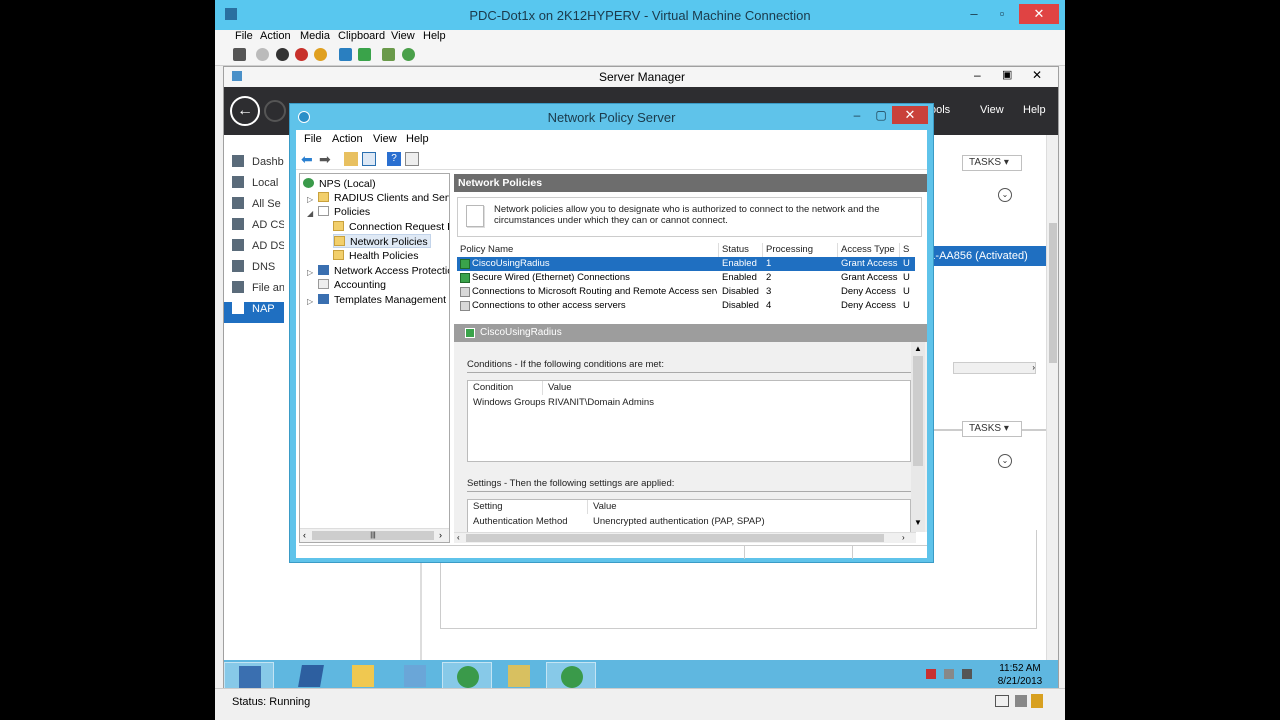 Image resolution: width=1280 pixels, height=720 pixels. What do you see at coordinates (918, 522) in the screenshot?
I see `scroll-down-icon: ▼` at bounding box center [918, 522].